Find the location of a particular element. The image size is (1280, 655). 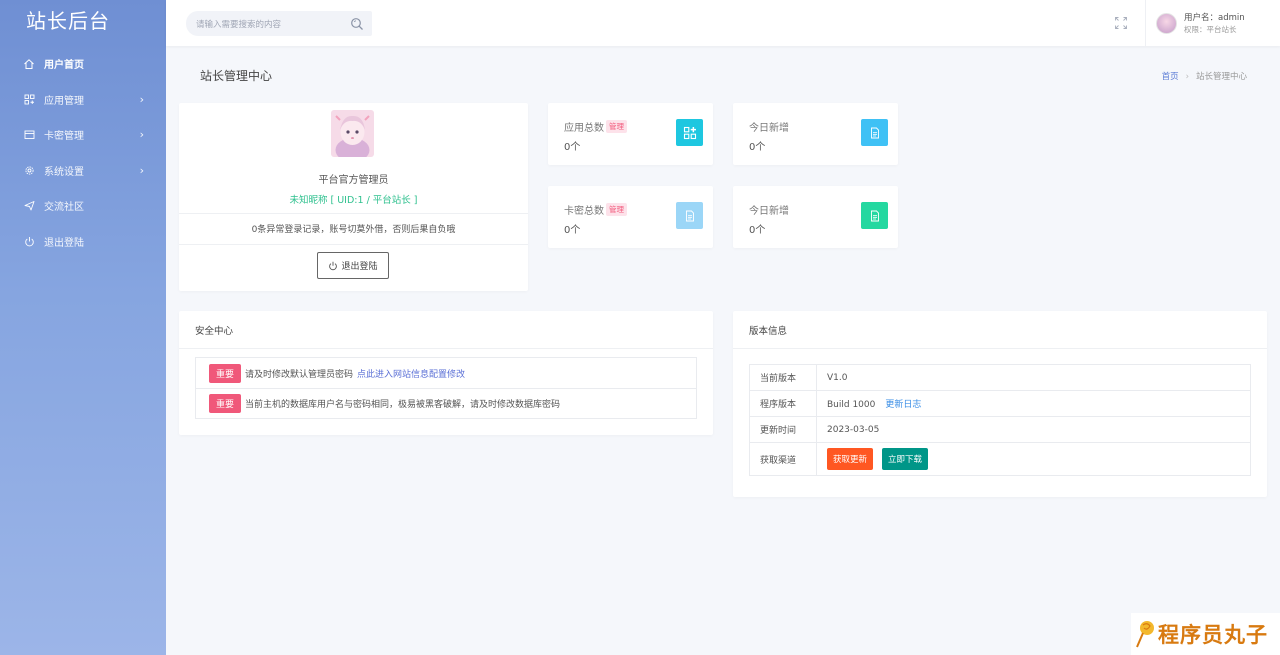

table-key: 当前版本 is located at coordinates (783, 377).